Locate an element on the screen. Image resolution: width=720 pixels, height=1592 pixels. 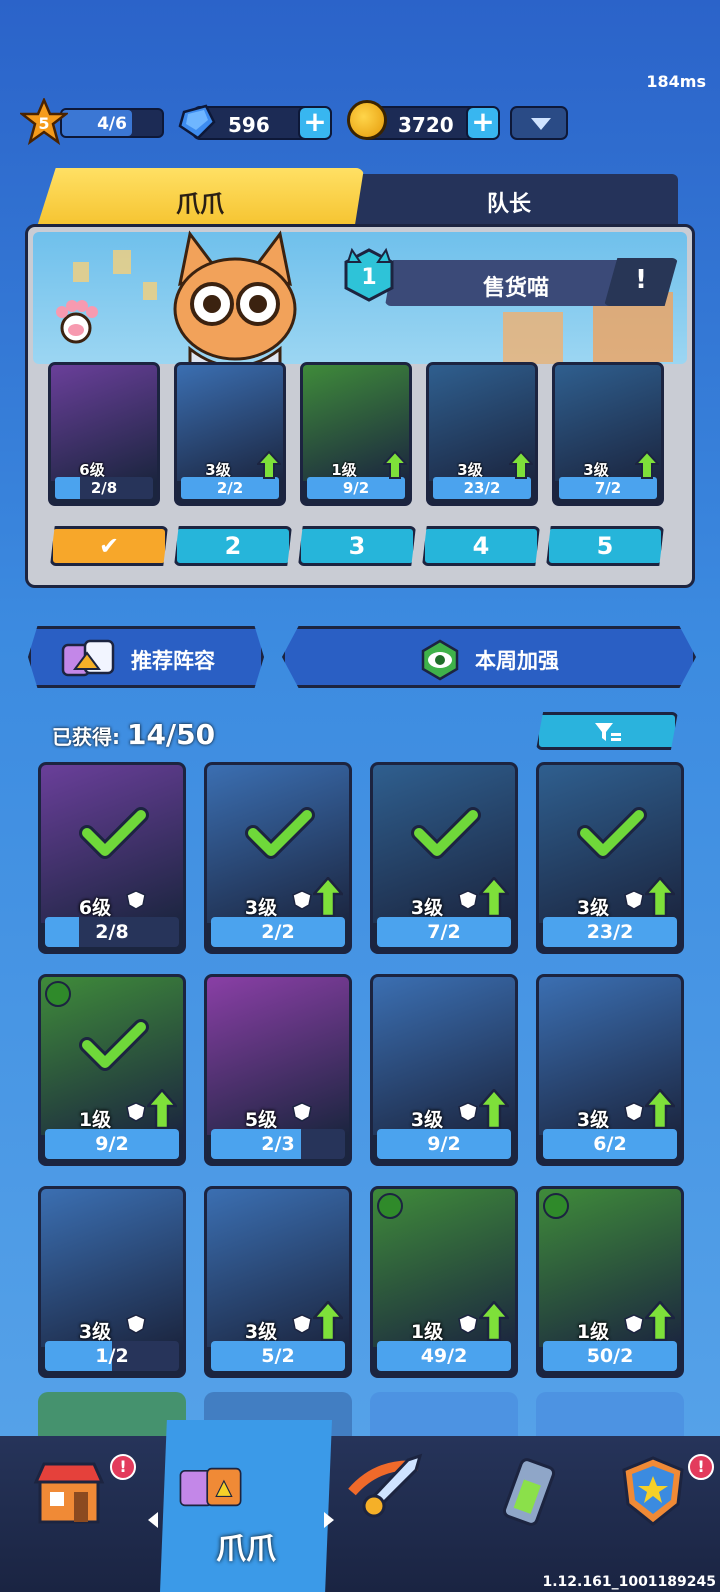
nav-battle-icon is located at coordinates (387, 1491).